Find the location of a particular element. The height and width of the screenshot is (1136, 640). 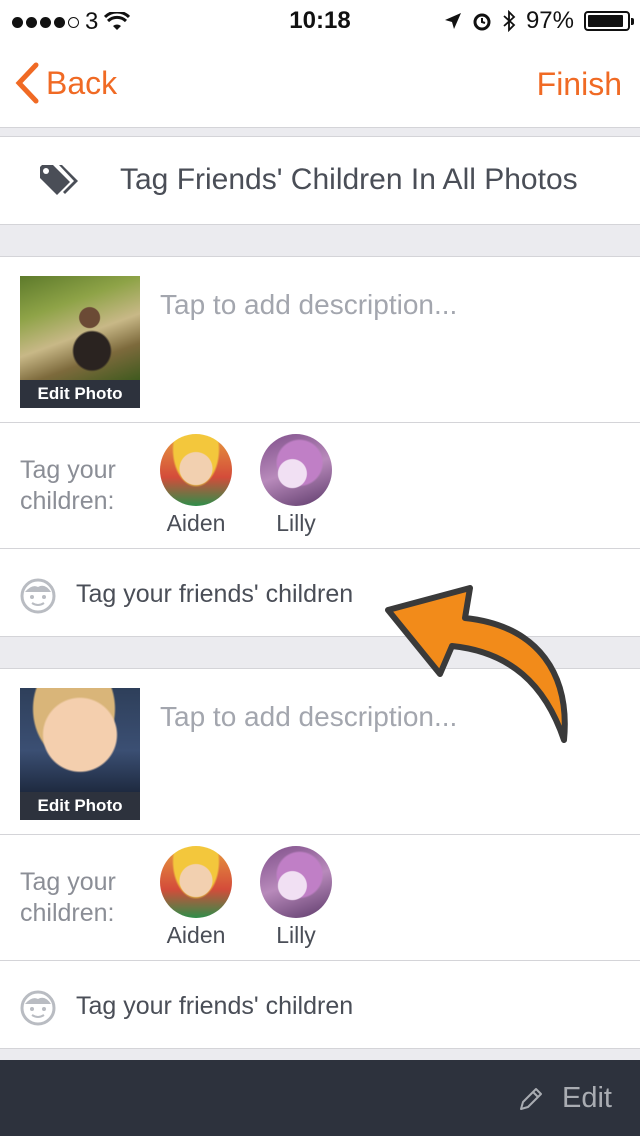

edit-button: Edit is located at coordinates (565, 1098).